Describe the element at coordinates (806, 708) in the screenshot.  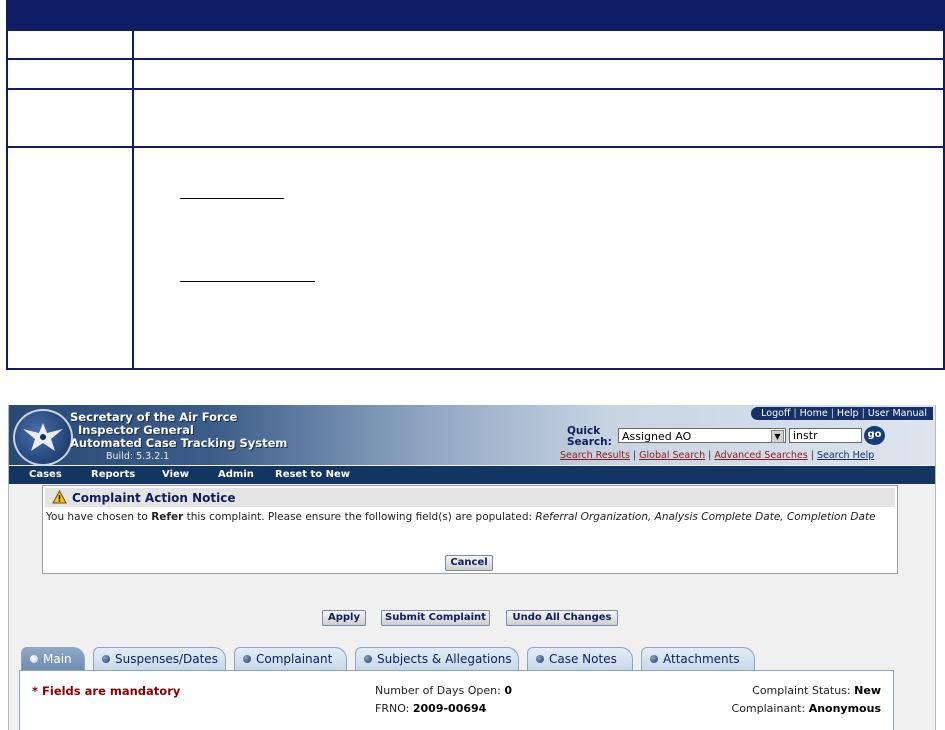
I see `complainant-info: Complainant: Anonymous` at that location.